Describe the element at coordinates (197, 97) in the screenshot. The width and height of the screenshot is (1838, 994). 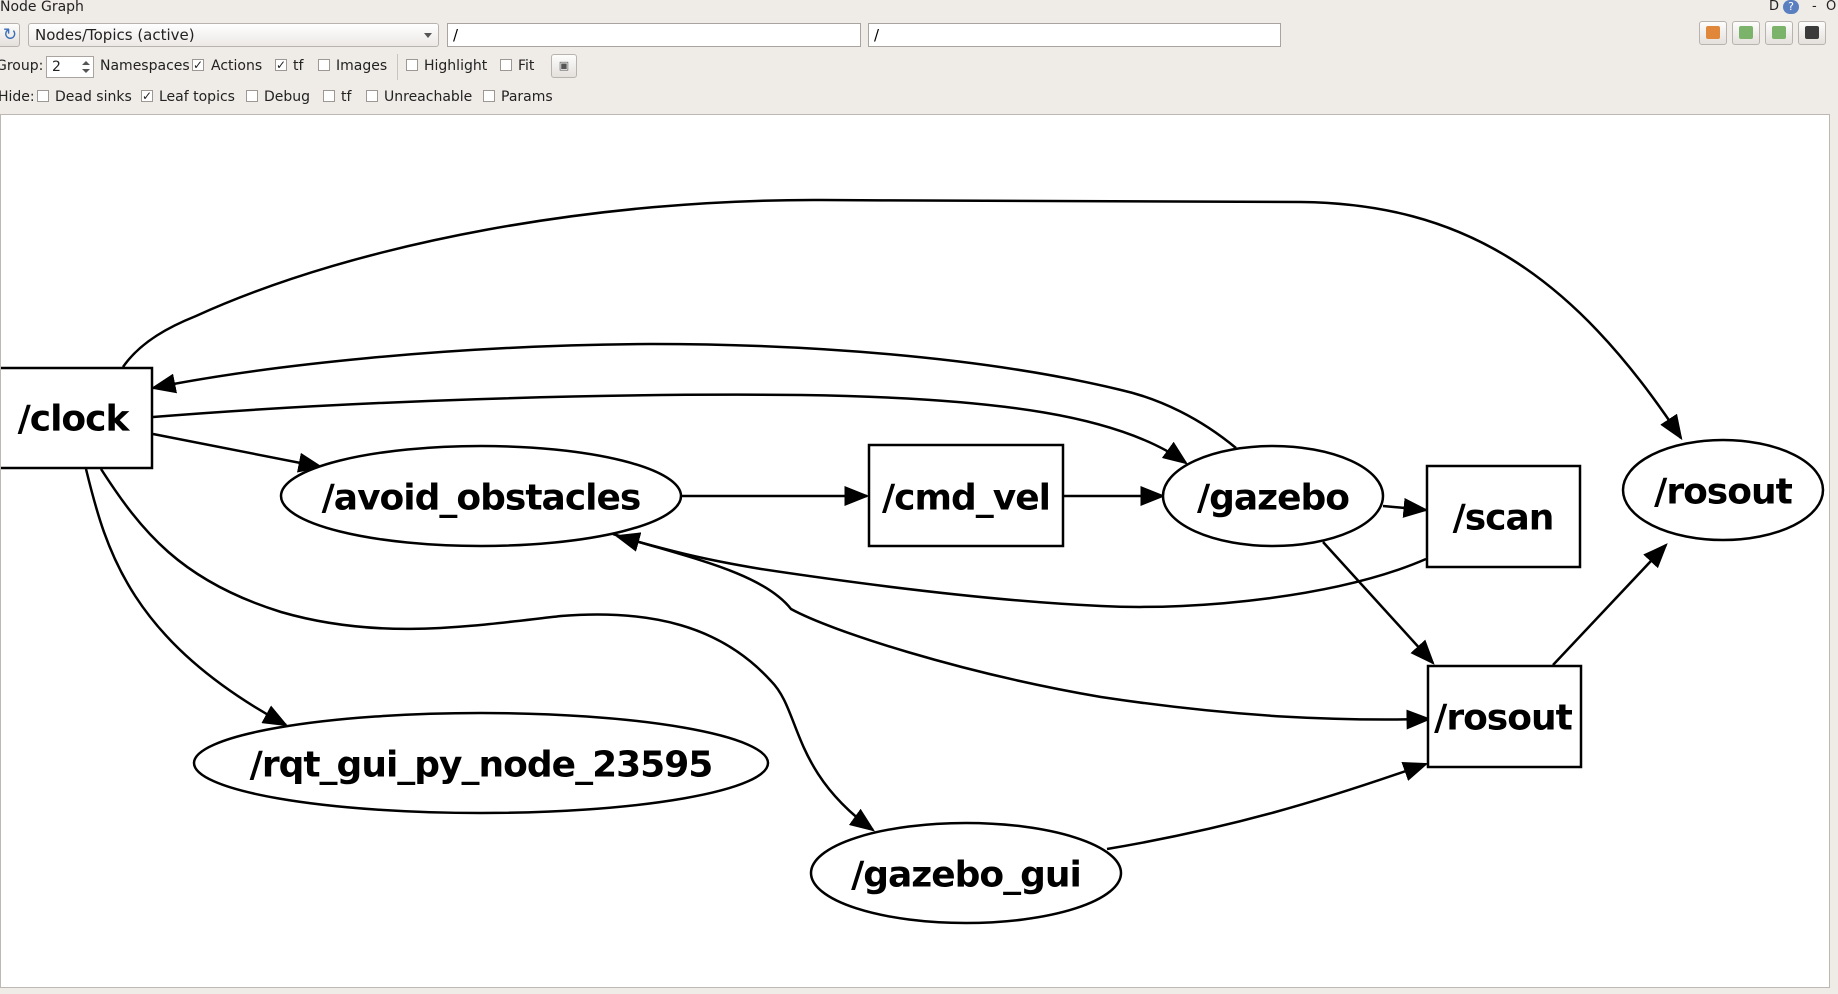
I see `leaf-topics-label: Leaf topics` at that location.